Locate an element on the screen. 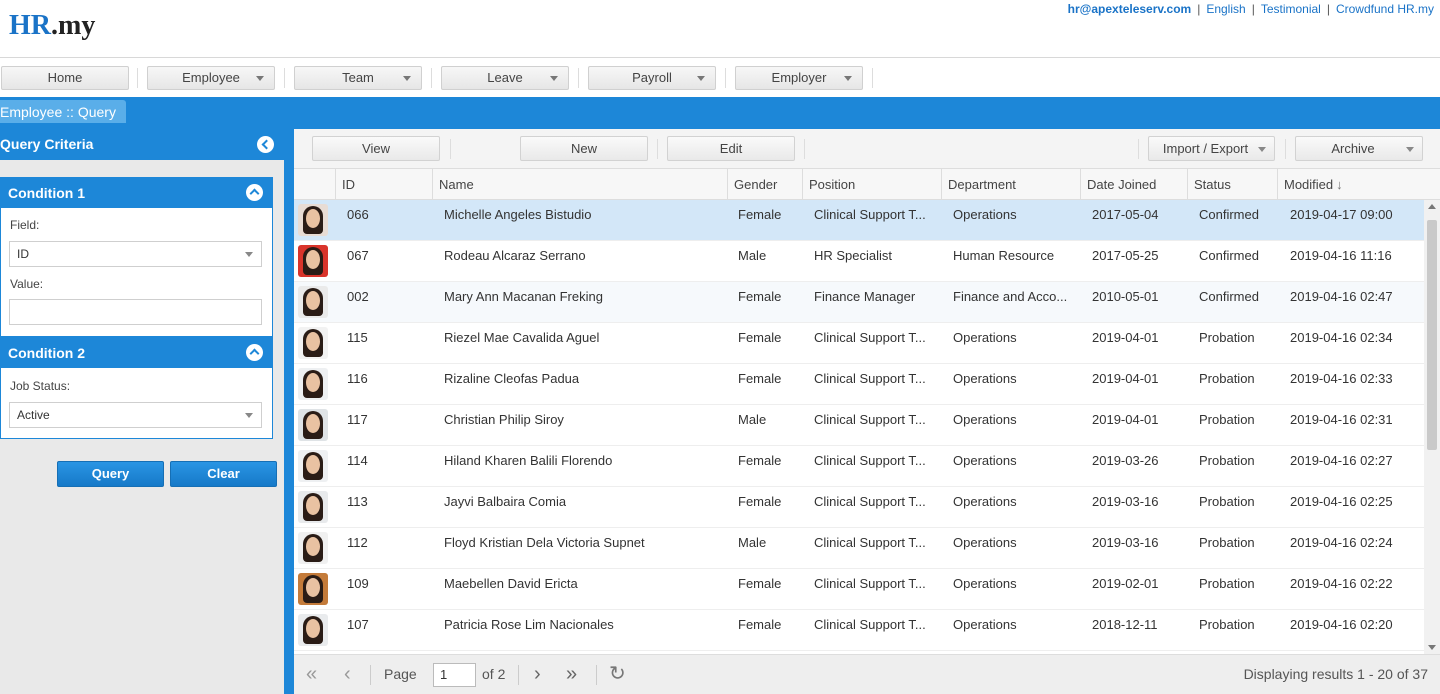 The height and width of the screenshot is (694, 1440). query-button: Query is located at coordinates (110, 474).